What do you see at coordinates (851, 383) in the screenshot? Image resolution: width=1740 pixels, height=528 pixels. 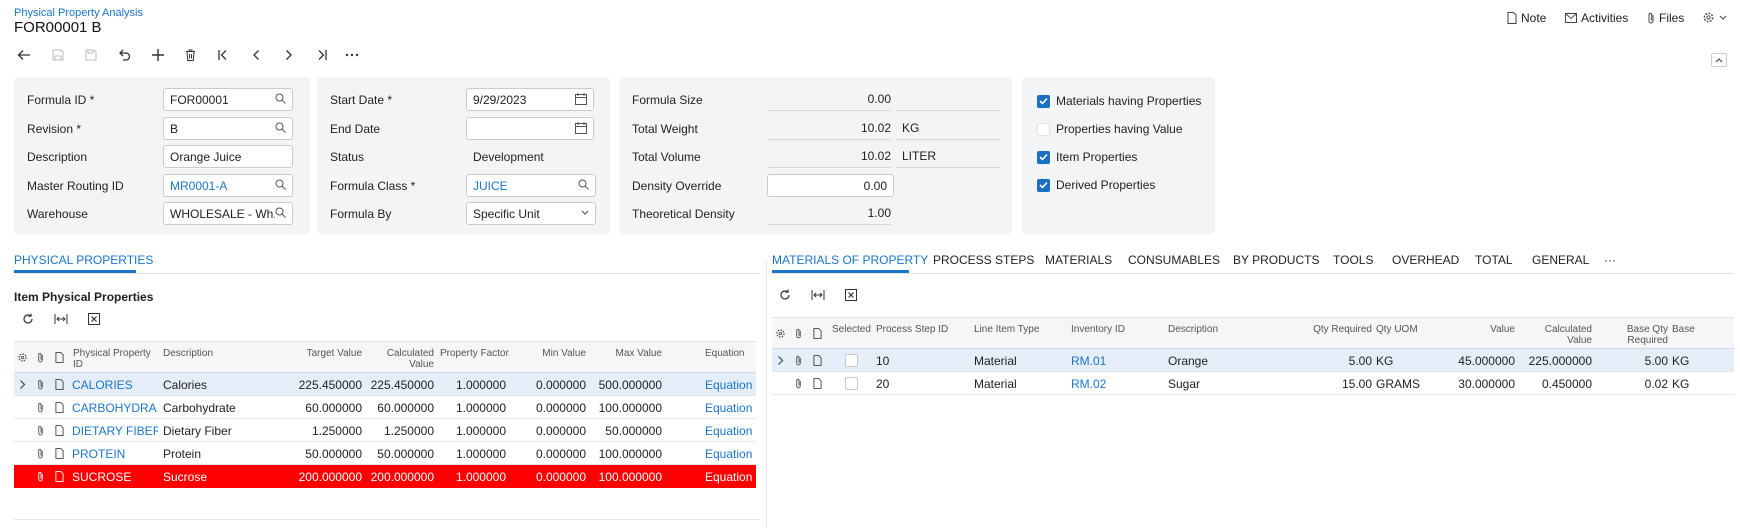 I see `selected-checkbox` at bounding box center [851, 383].